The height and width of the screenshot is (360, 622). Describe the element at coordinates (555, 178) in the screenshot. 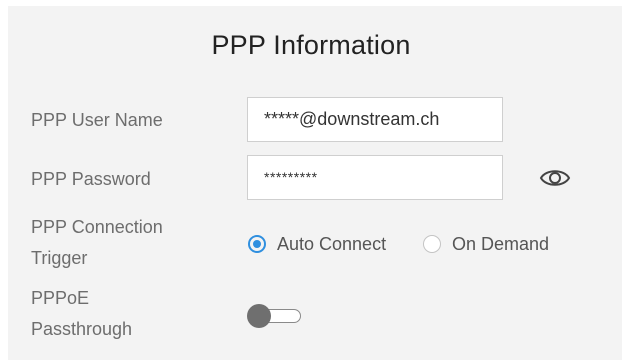

I see `eye-icon` at that location.